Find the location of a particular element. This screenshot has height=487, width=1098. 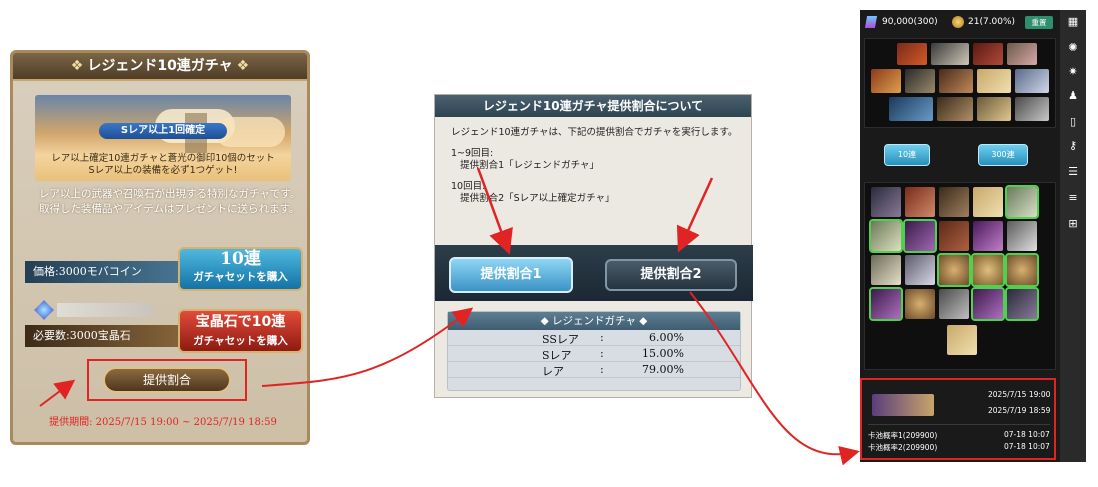

block-1-body: 提供割合1「レジェンドガチャ」 is located at coordinates (530, 165).